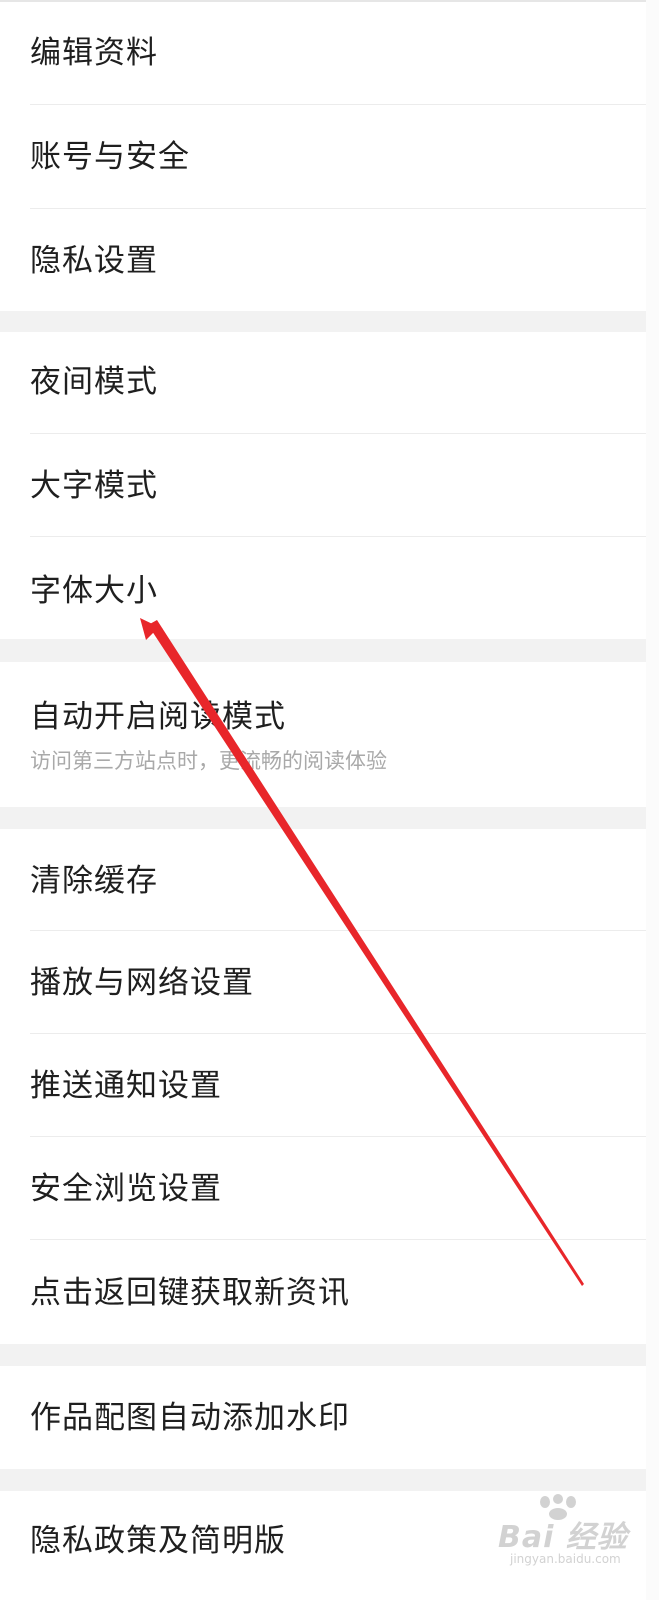 The width and height of the screenshot is (659, 1600). Describe the element at coordinates (323, 982) in the screenshot. I see `playback-network-item: 播放与网络设置` at that location.